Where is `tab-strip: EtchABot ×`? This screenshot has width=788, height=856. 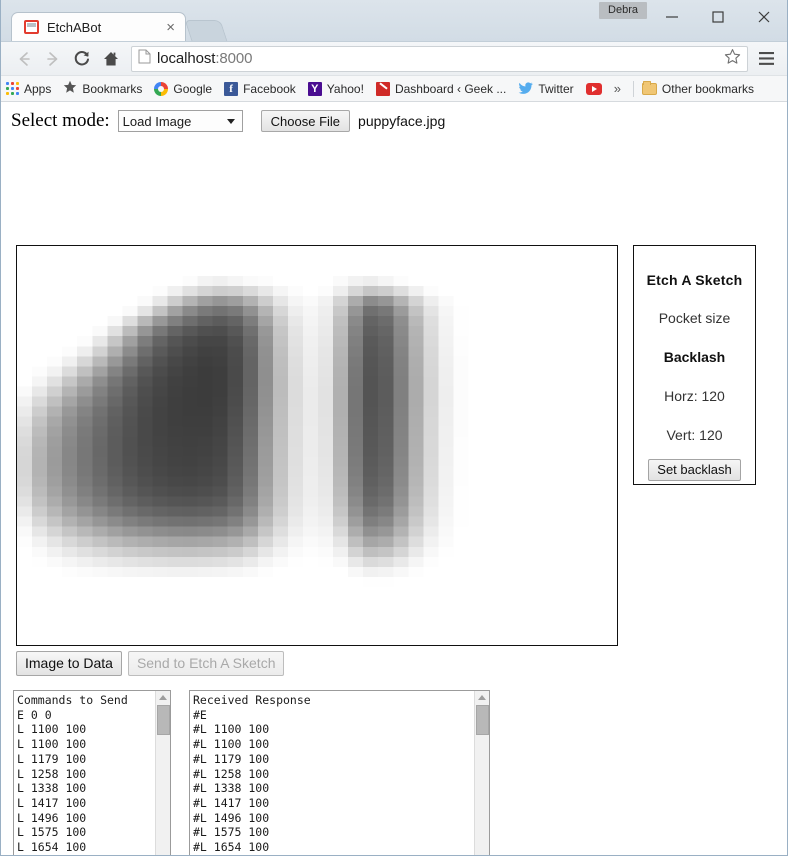 tab-strip: EtchABot × is located at coordinates (119, 26).